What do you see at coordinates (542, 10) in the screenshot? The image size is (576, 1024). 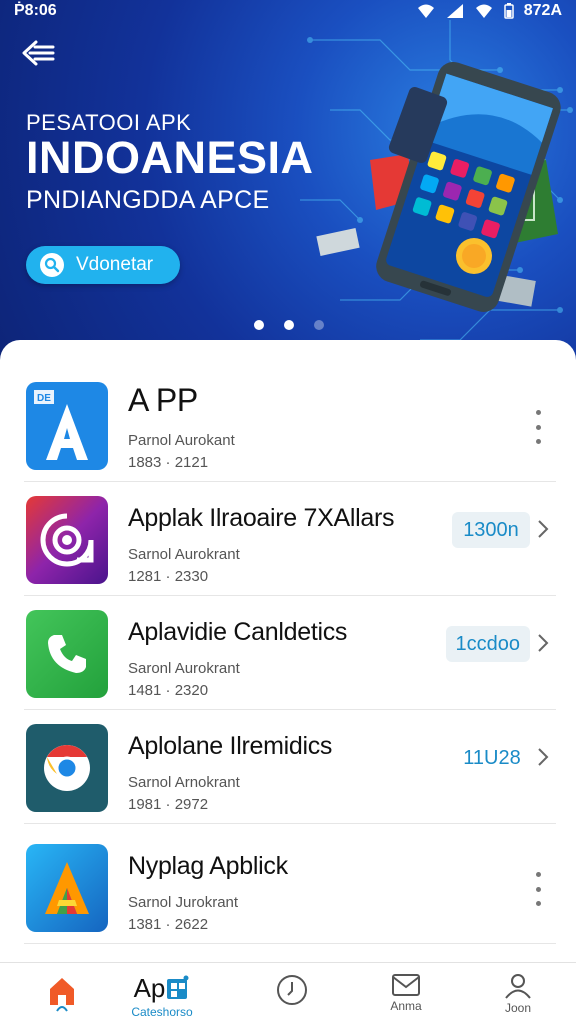 I see `battery-text: 872A` at bounding box center [542, 10].